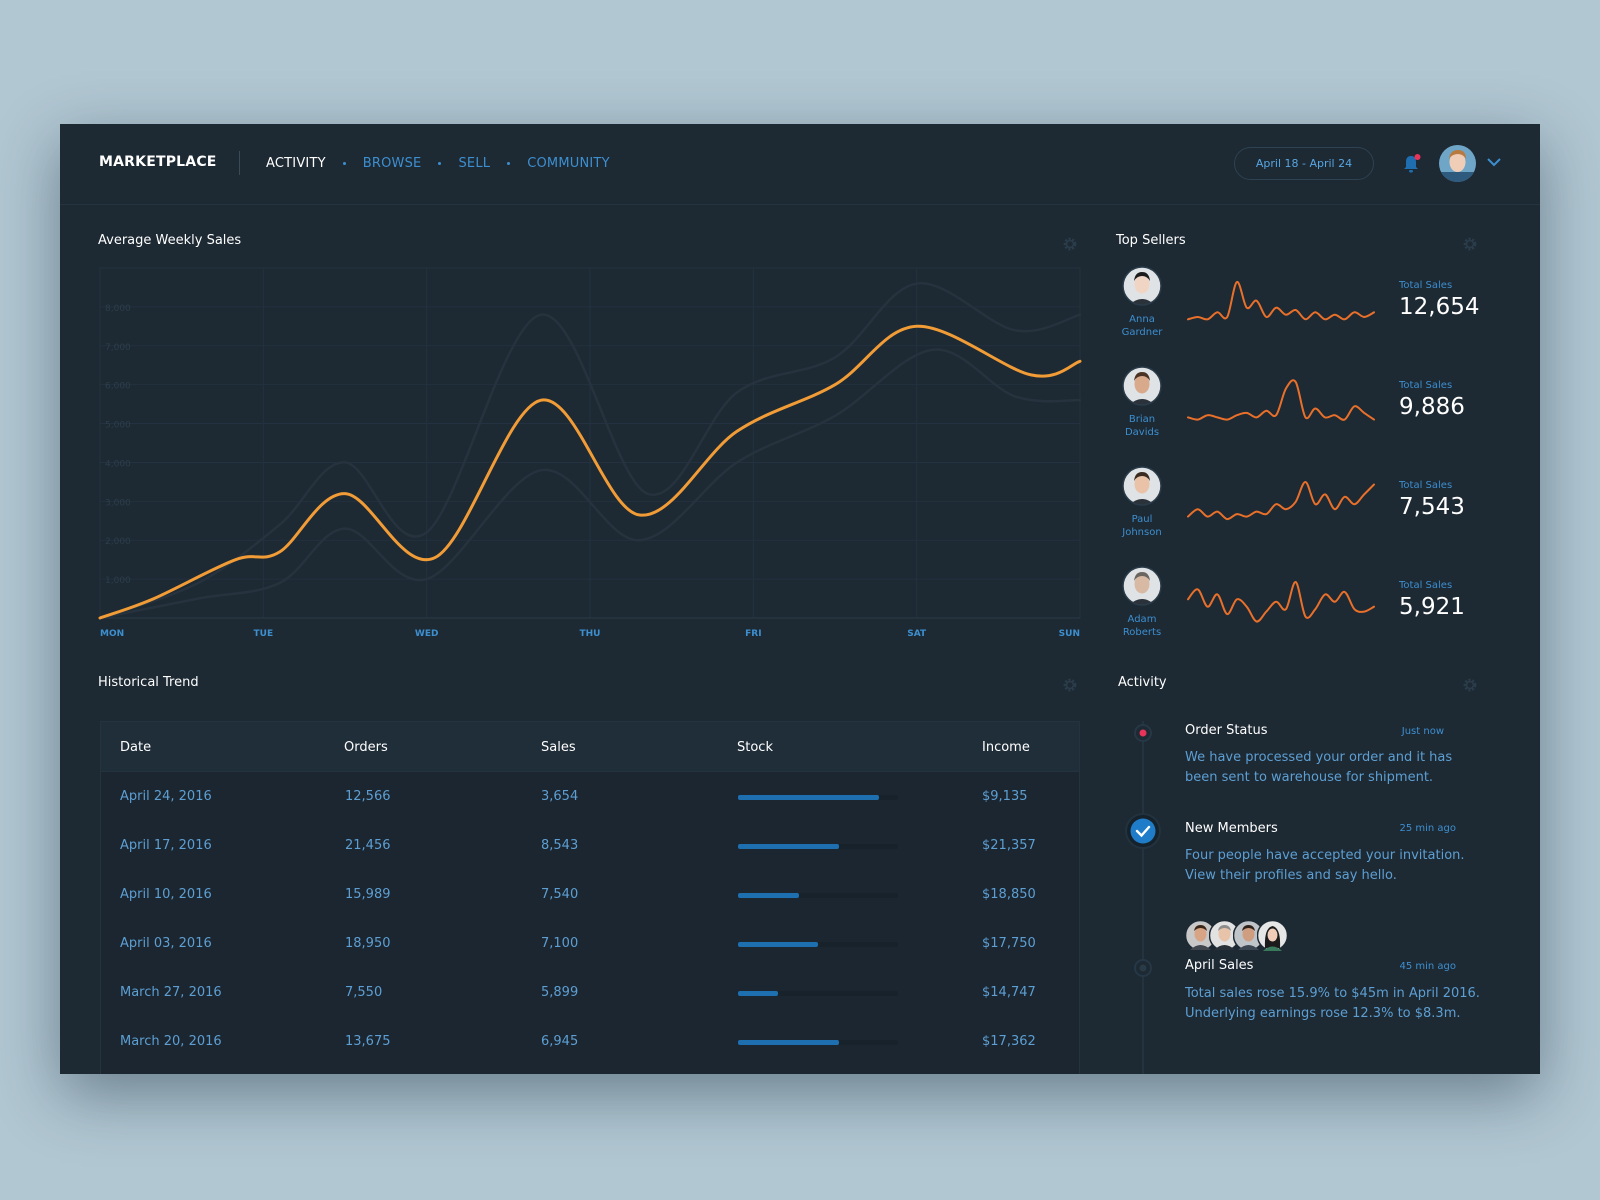  I want to click on seller-row: Adam Roberts Total Sales 5,921, so click(1296, 610).